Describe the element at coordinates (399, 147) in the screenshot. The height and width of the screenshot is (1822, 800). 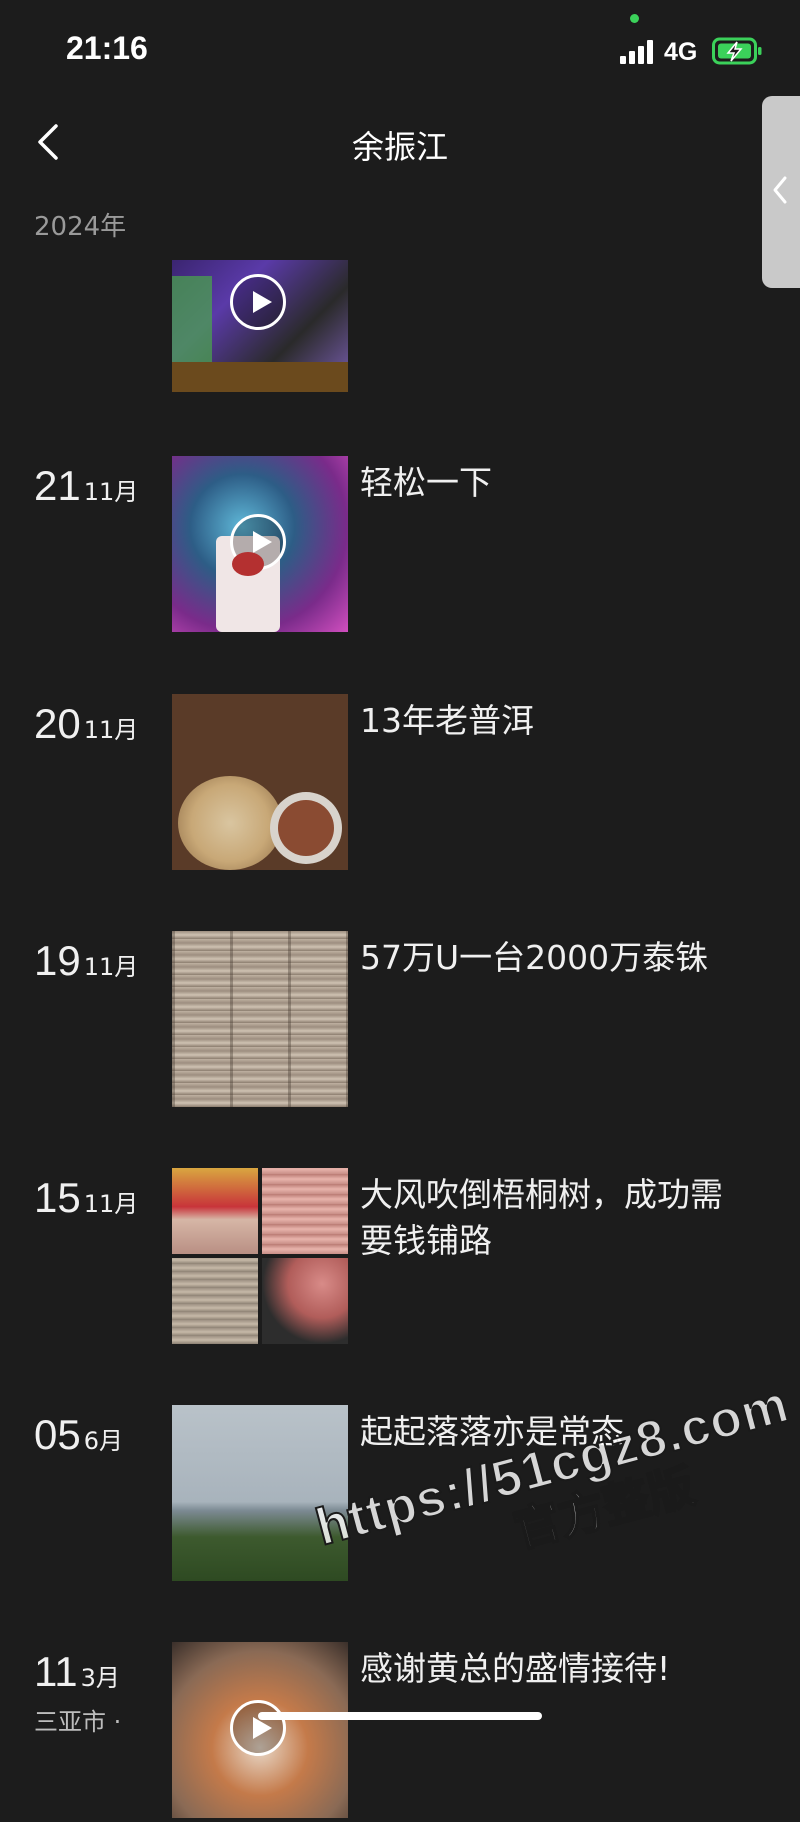
I see `page-title: 余振江` at that location.